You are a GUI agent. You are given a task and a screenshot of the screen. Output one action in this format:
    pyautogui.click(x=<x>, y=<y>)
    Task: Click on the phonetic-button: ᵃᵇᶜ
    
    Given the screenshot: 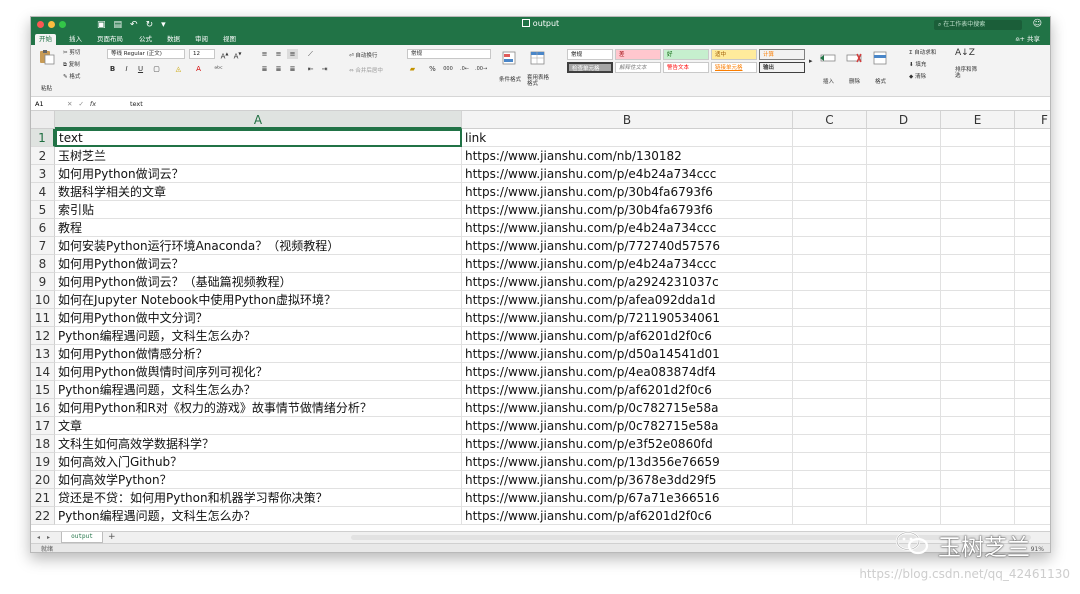 What is the action you would take?
    pyautogui.click(x=218, y=69)
    